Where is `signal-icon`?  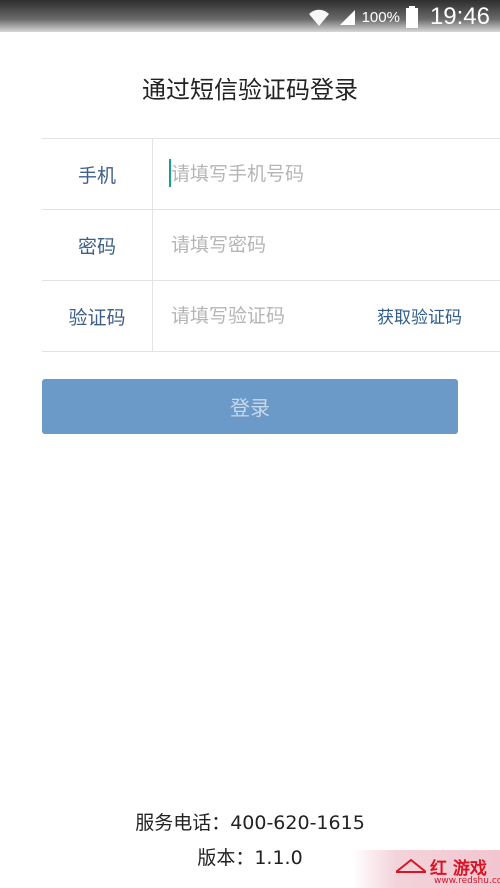
signal-icon is located at coordinates (347, 17).